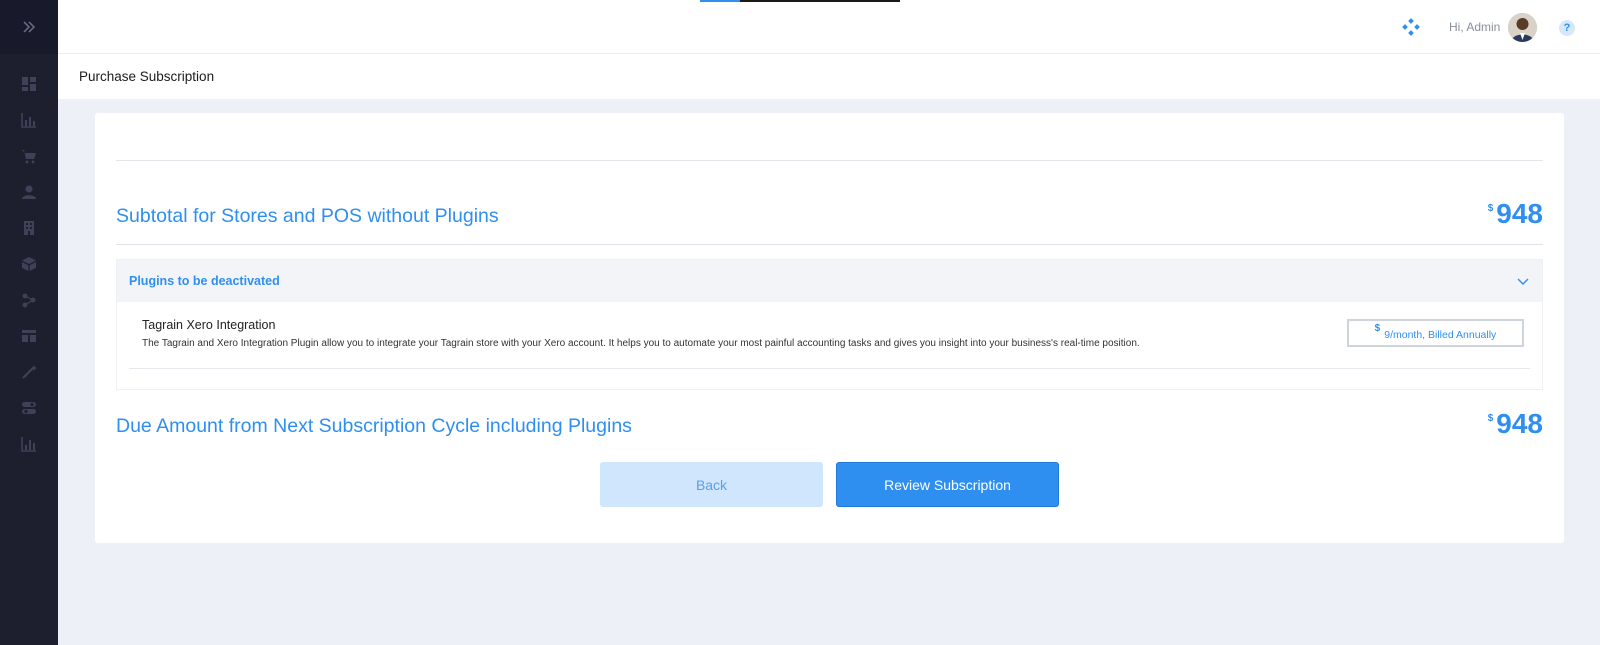  I want to click on reports-icon, so click(28, 444).